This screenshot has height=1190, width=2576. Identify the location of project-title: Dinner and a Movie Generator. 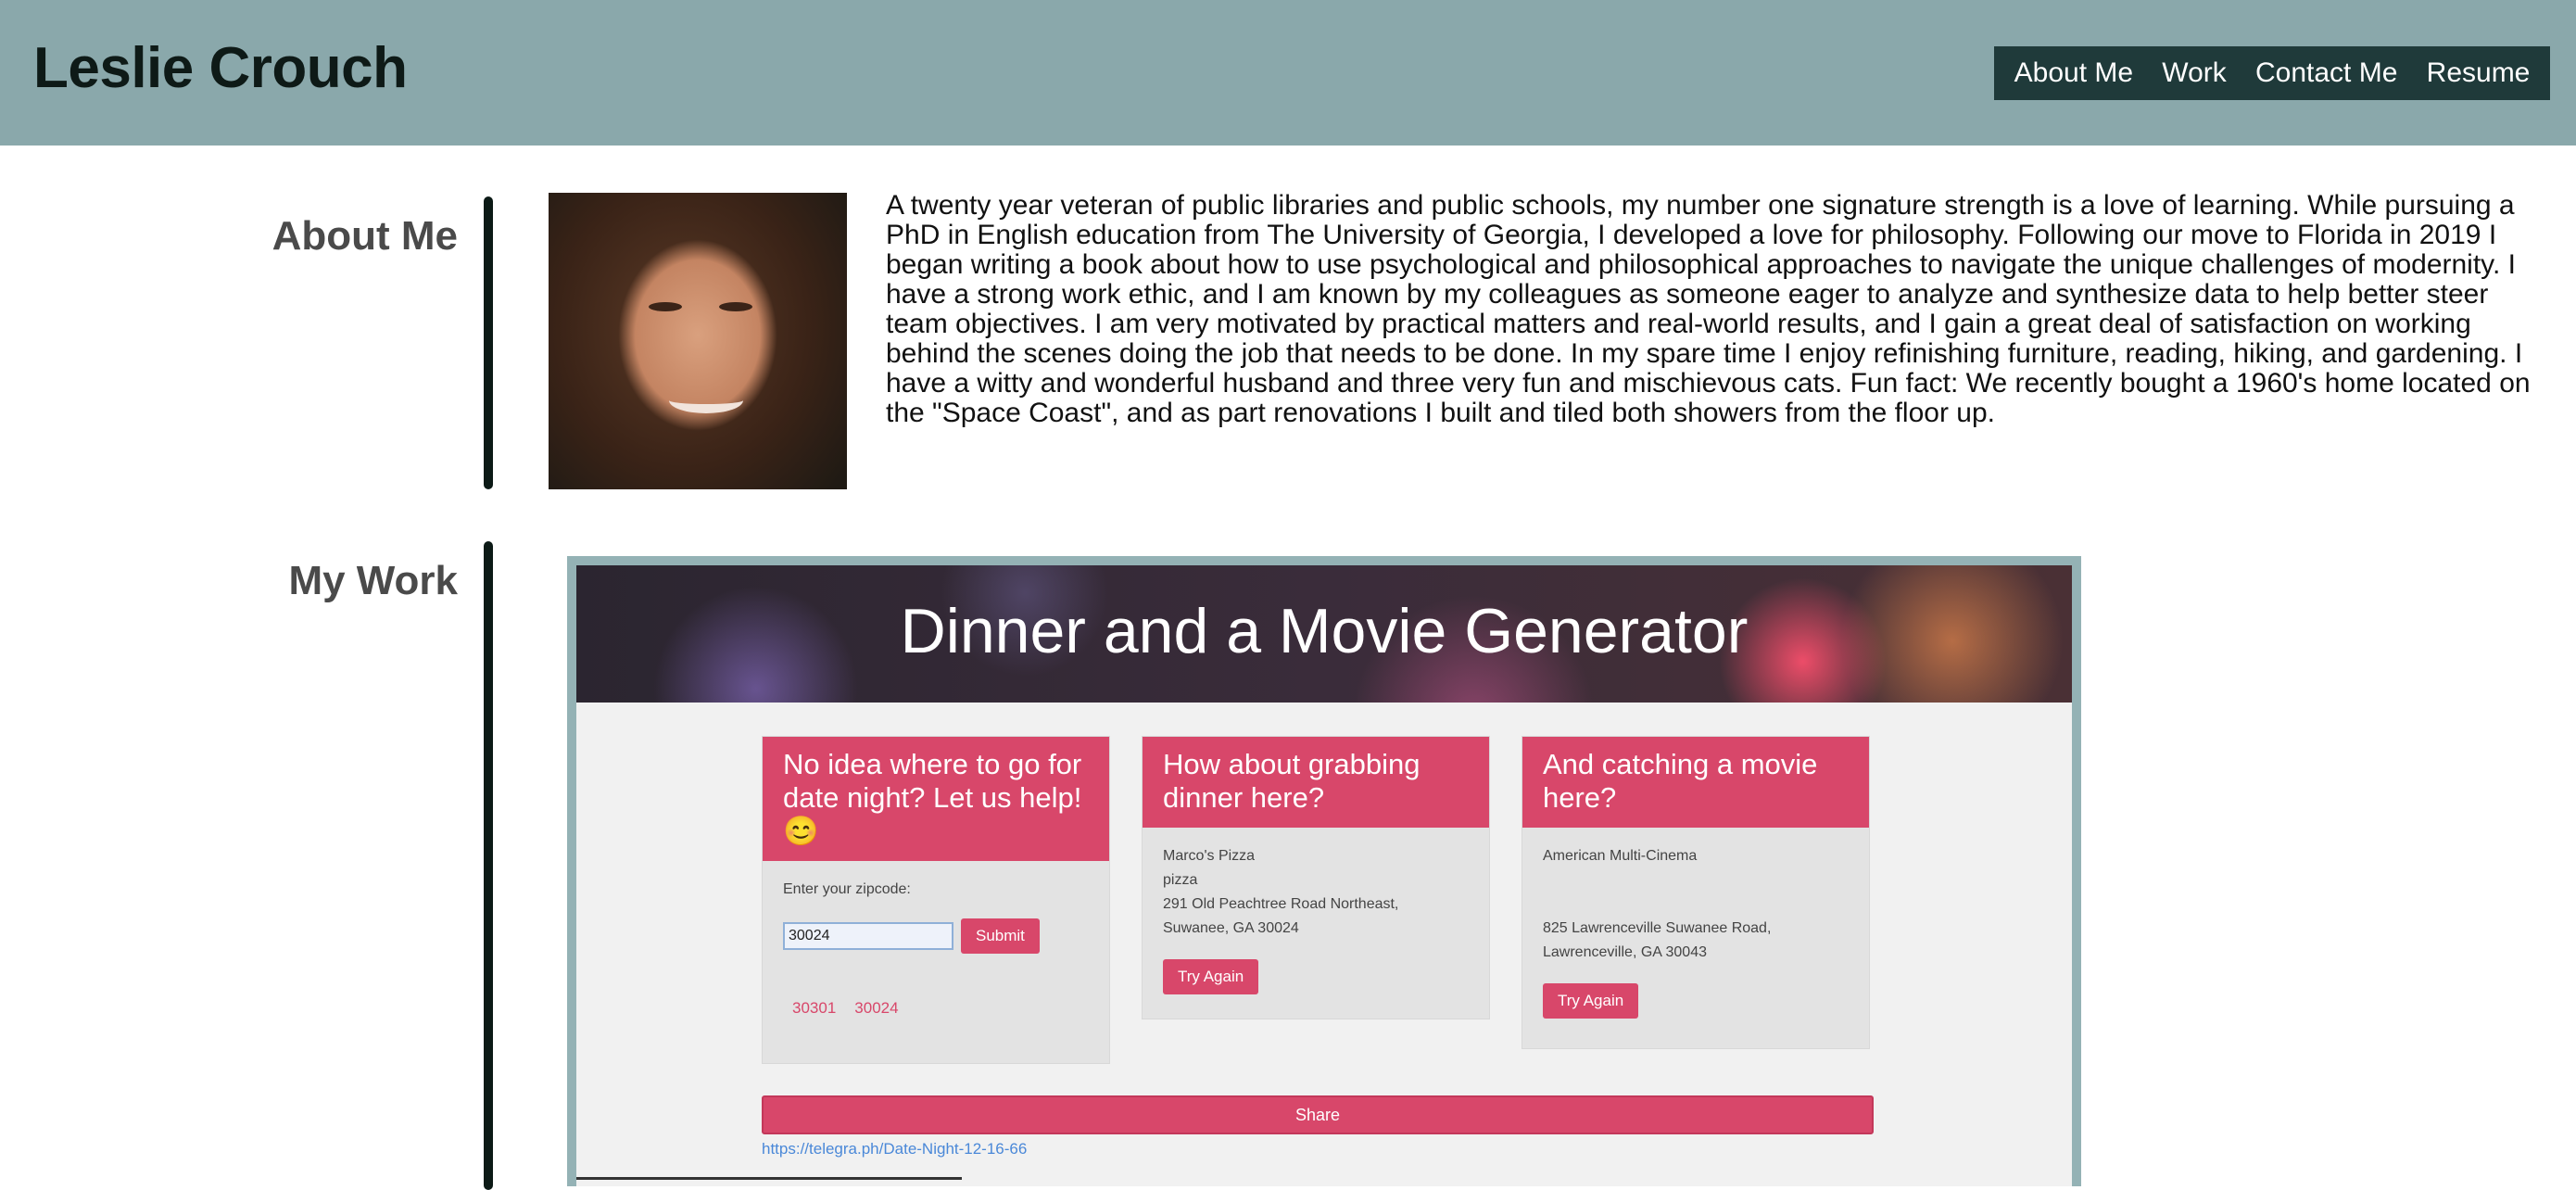
(1324, 631).